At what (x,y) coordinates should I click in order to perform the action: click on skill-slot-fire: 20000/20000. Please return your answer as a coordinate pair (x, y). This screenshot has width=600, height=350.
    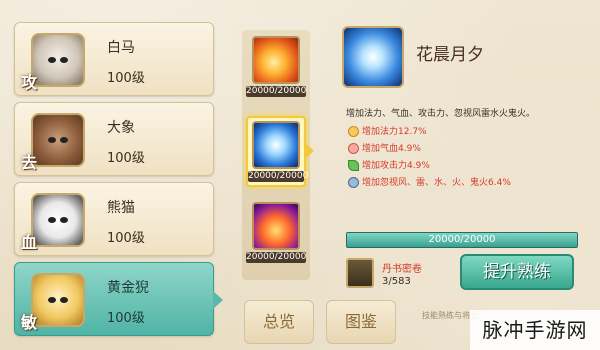
    Looking at the image, I should click on (276, 66).